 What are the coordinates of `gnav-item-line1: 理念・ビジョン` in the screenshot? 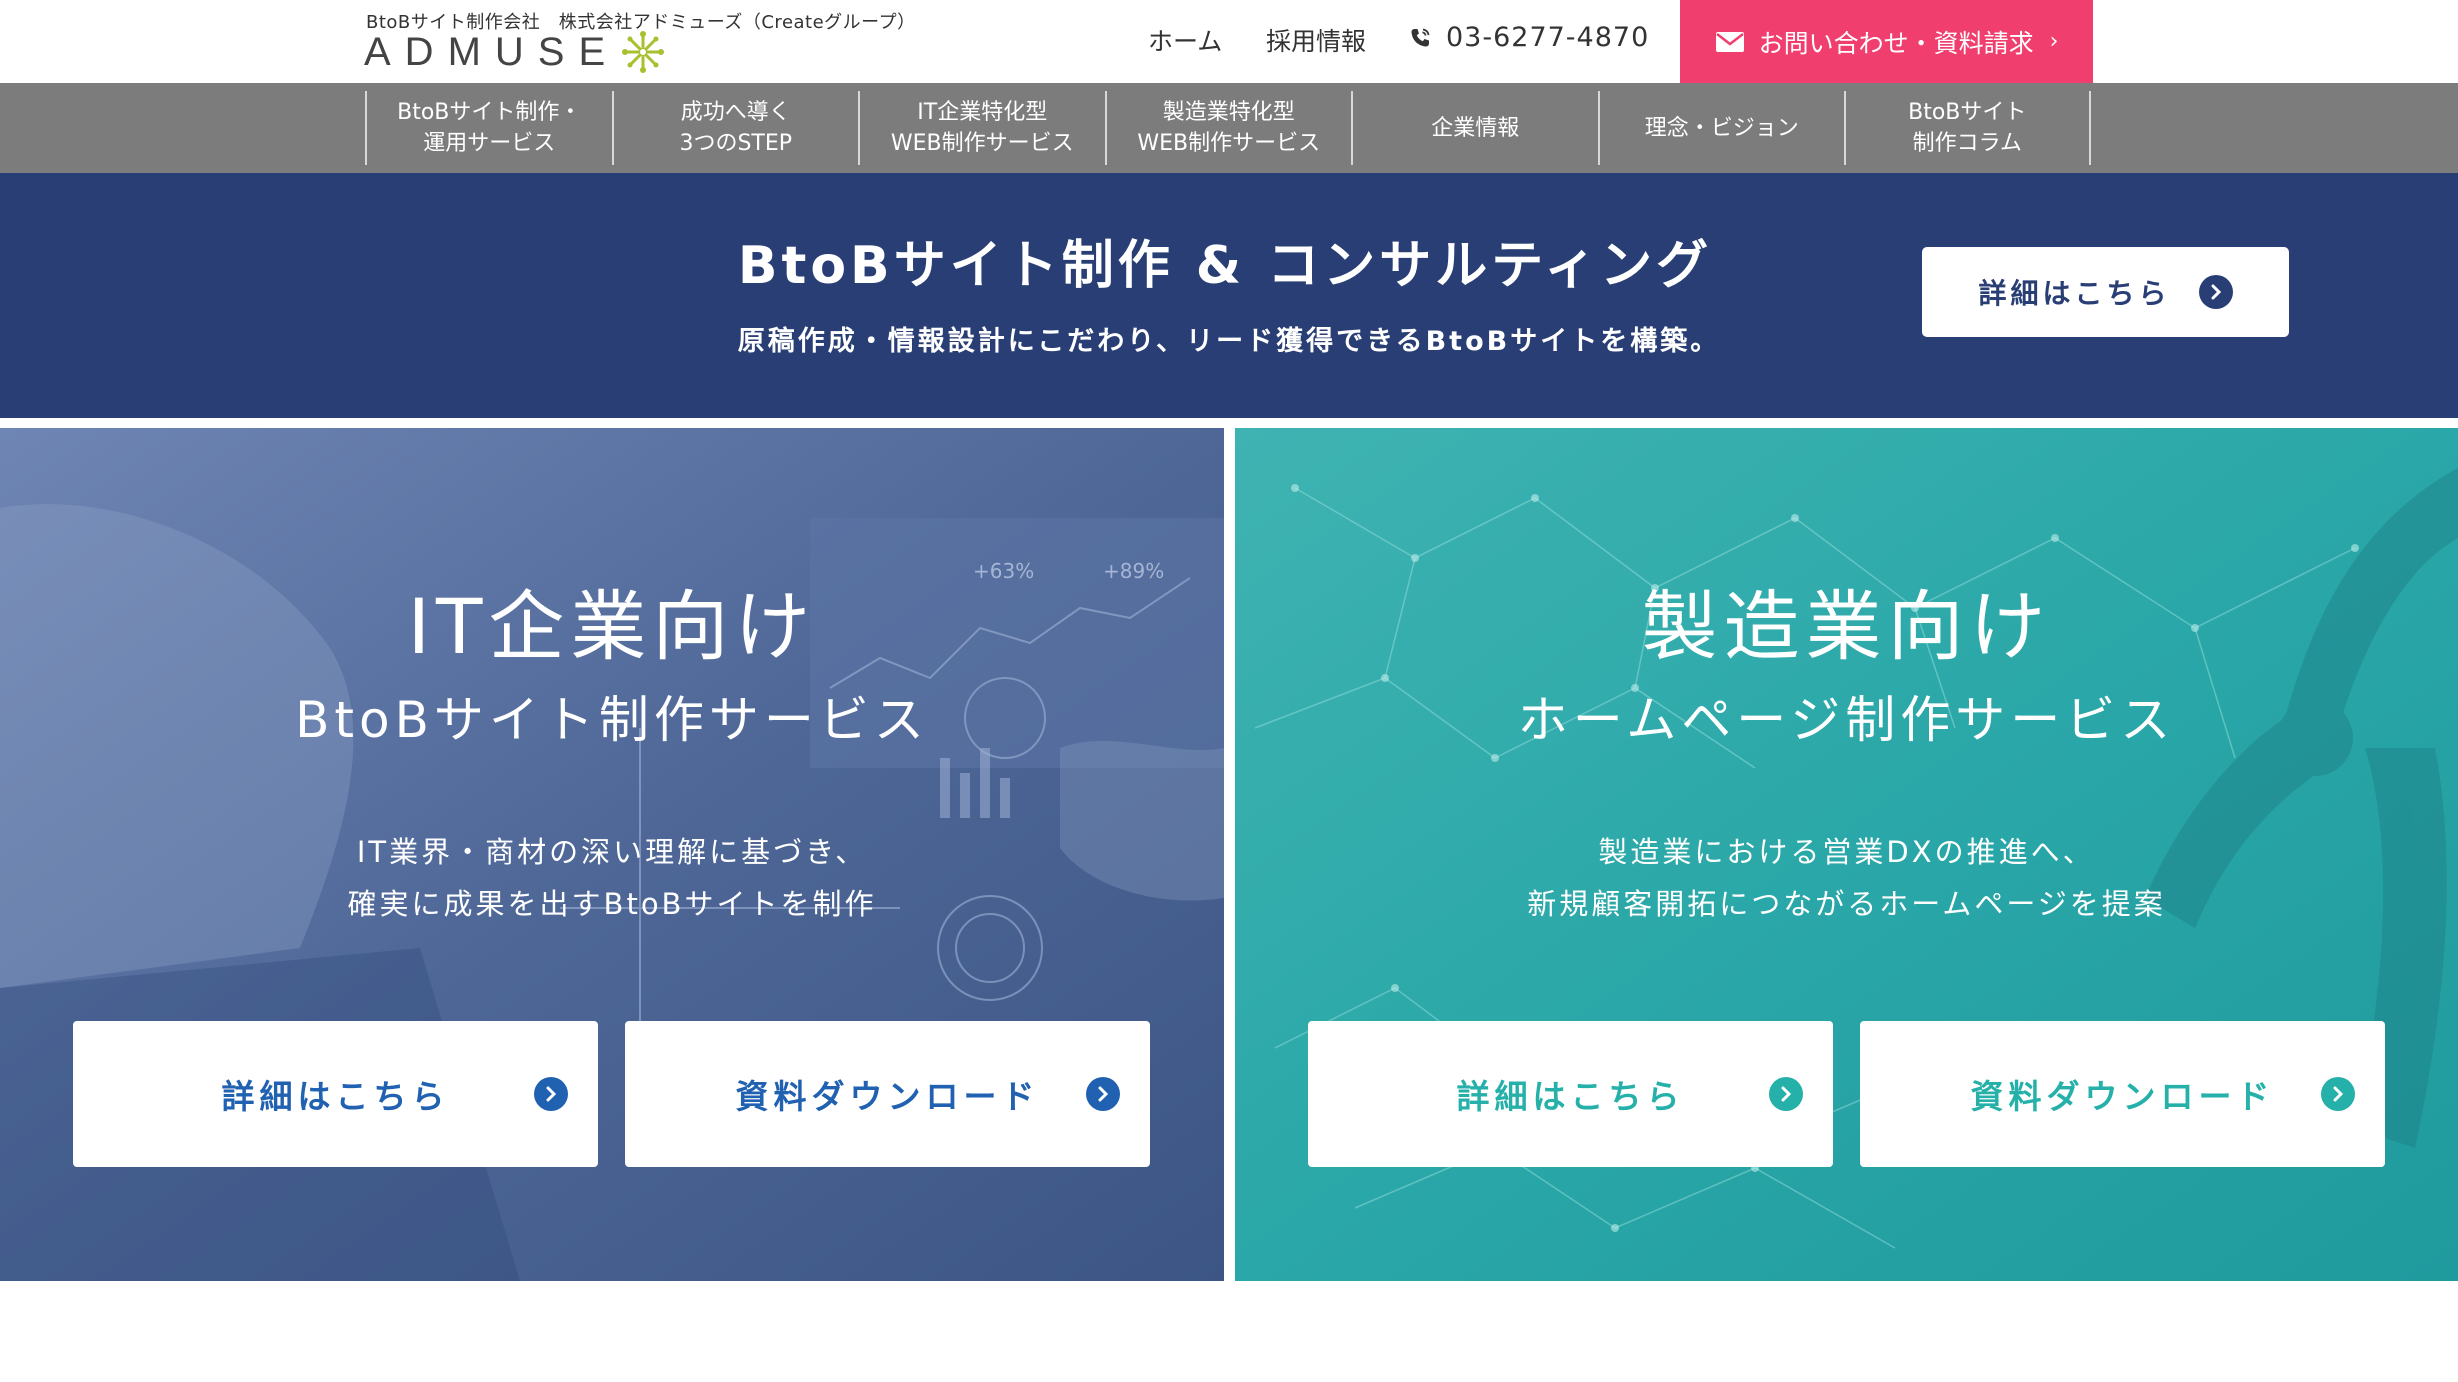 It's located at (1721, 128).